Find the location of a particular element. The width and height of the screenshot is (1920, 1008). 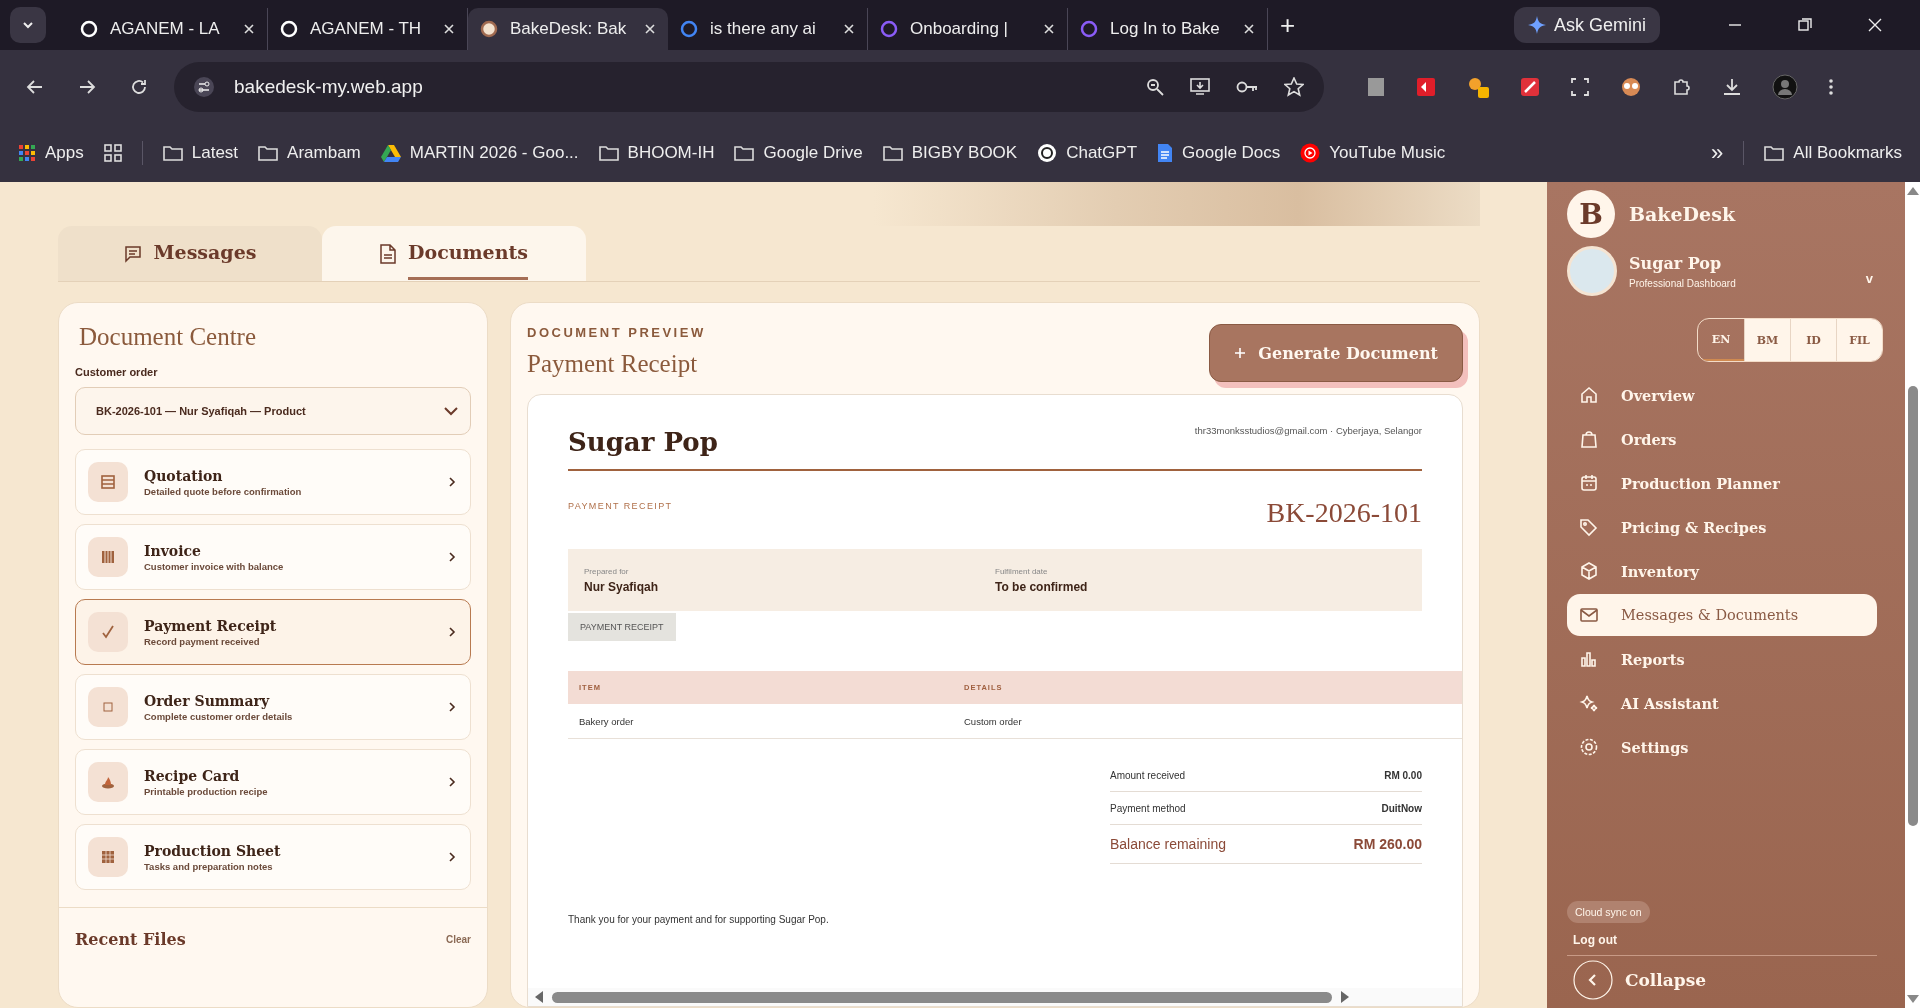

gear-icon is located at coordinates (1589, 747).